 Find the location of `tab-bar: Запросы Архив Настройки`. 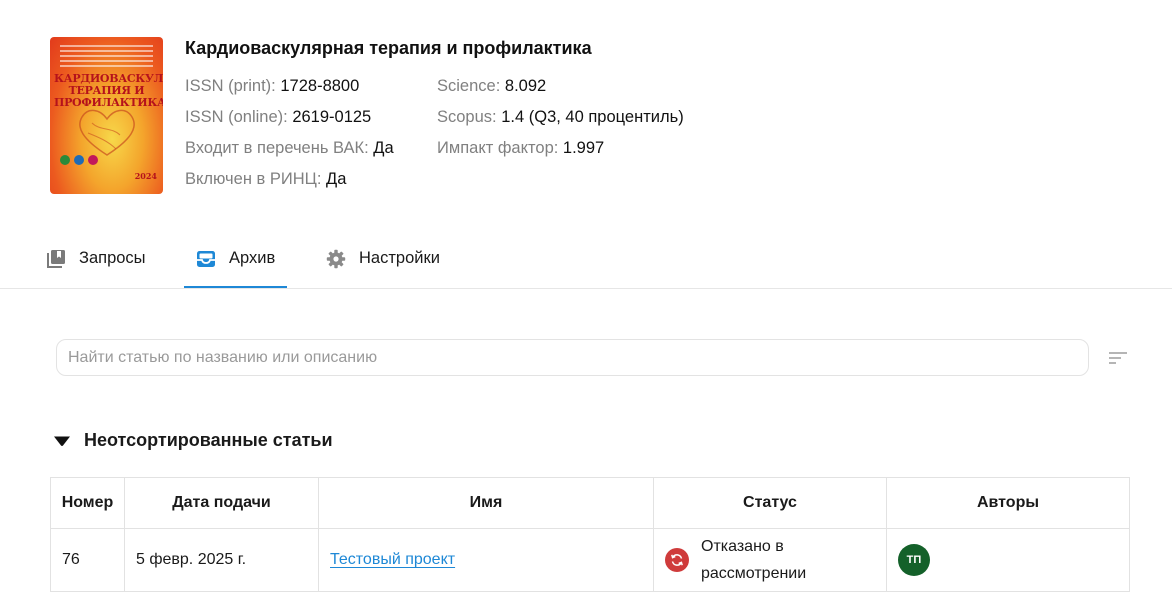

tab-bar: Запросы Архив Настройки is located at coordinates (586, 259).